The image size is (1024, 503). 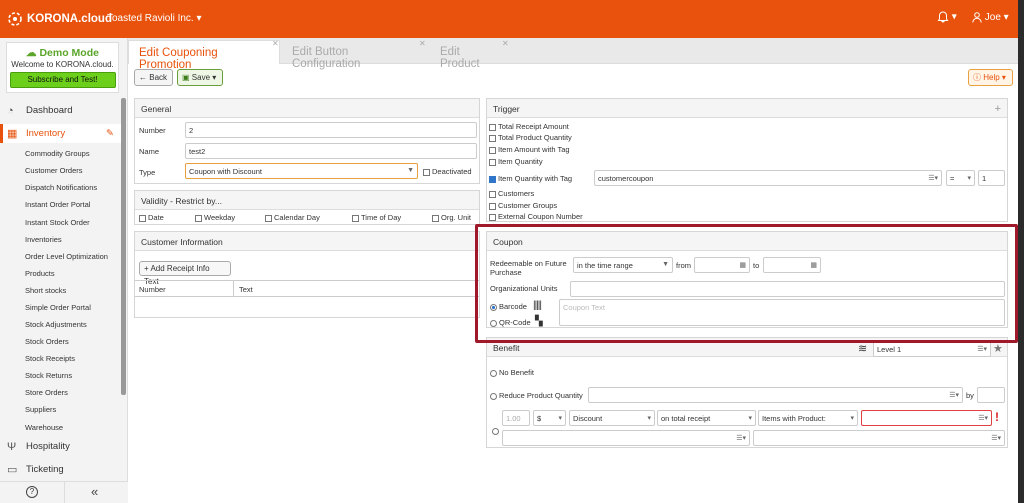 I want to click on back-button: ← Back, so click(x=153, y=77).